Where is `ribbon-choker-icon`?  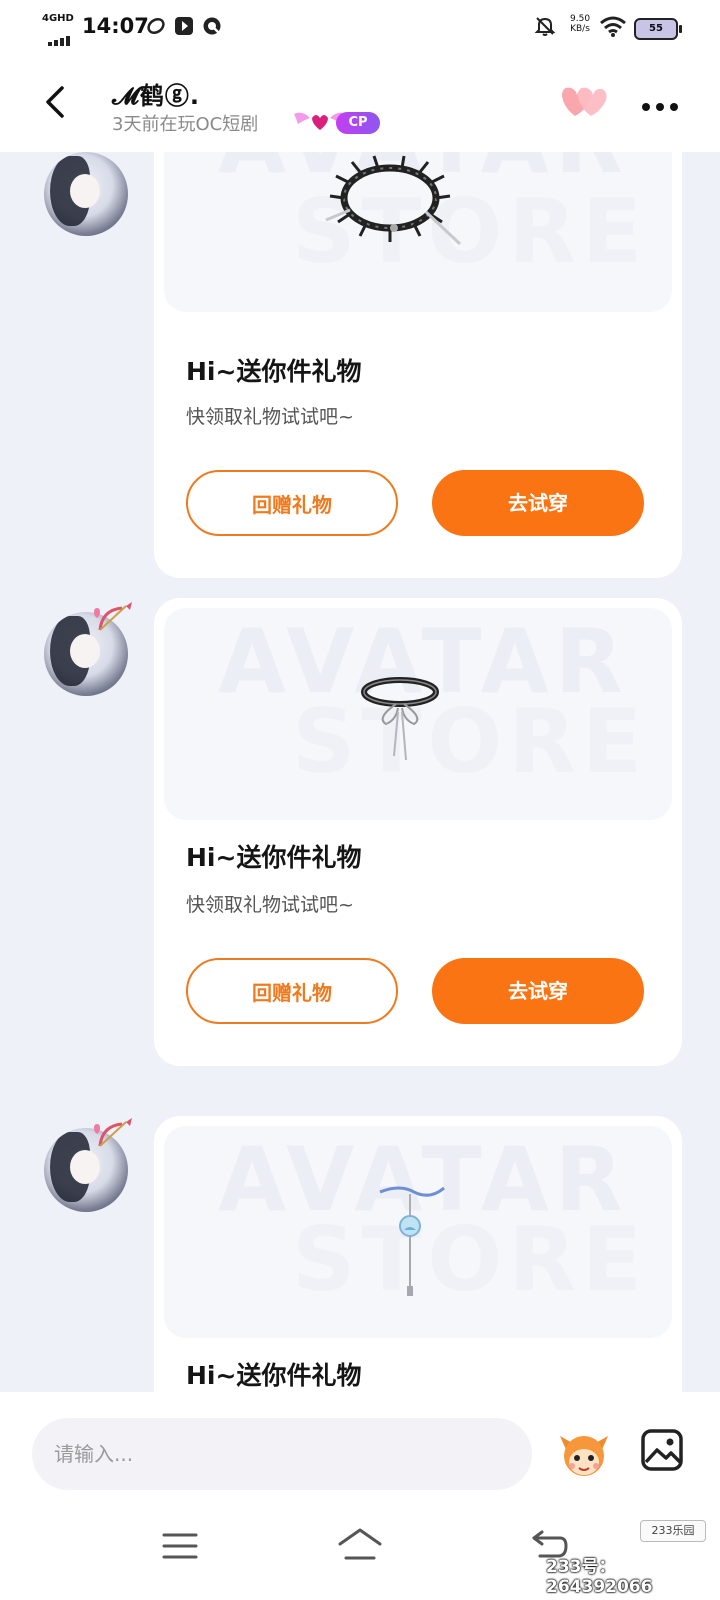 ribbon-choker-icon is located at coordinates (400, 719).